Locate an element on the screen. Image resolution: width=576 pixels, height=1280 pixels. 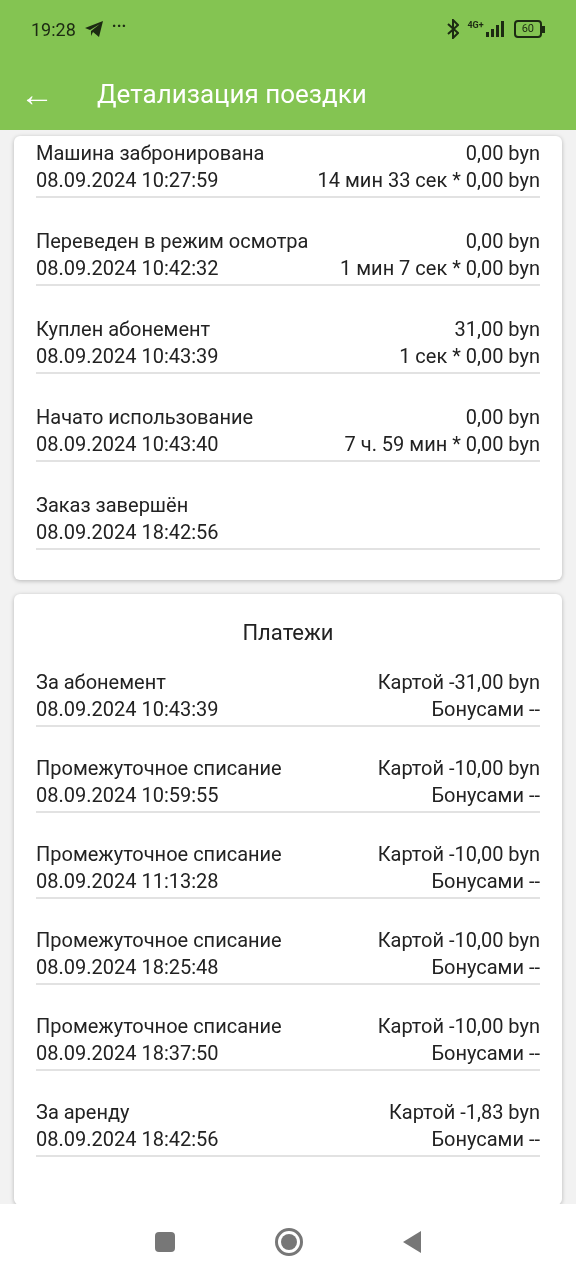
payment-title: За аренду is located at coordinates (83, 1112).